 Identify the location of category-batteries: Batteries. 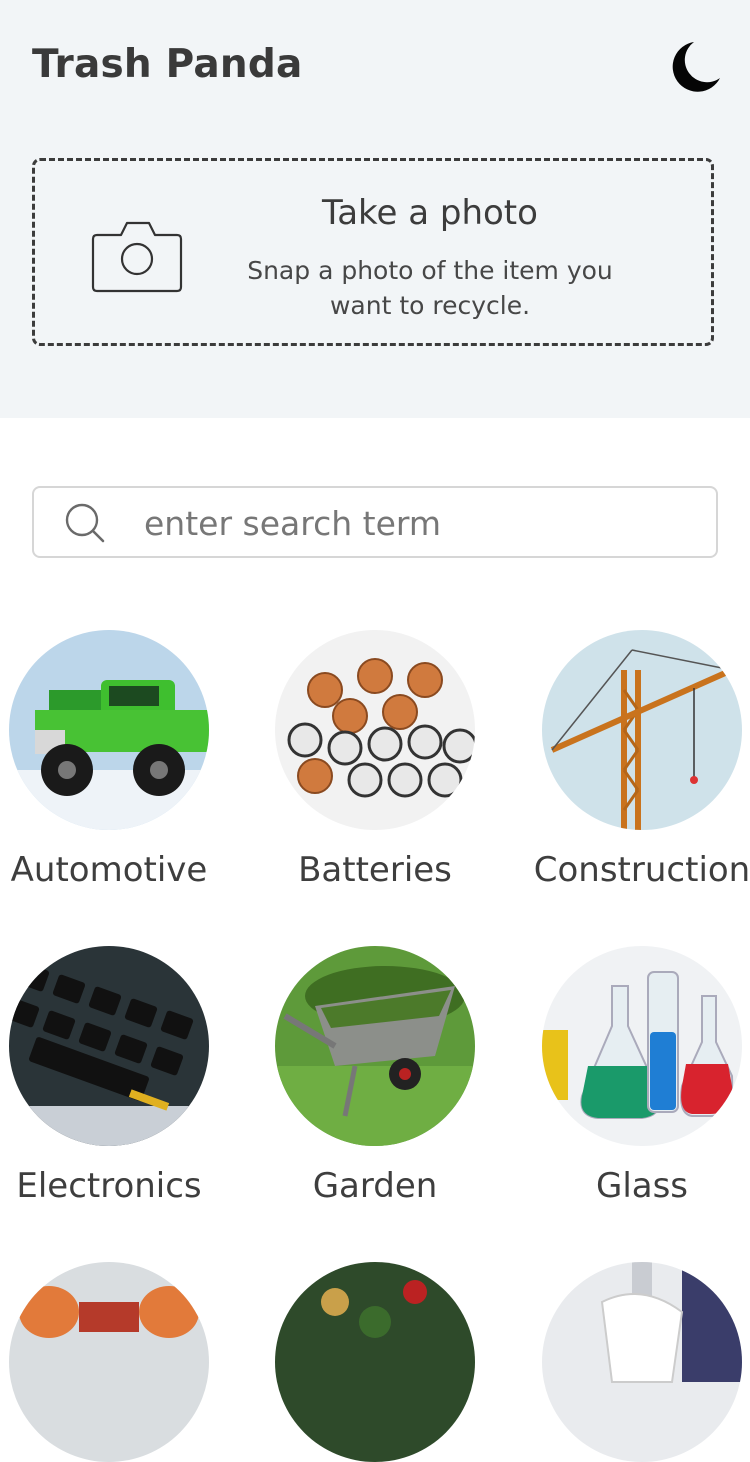
(375, 760).